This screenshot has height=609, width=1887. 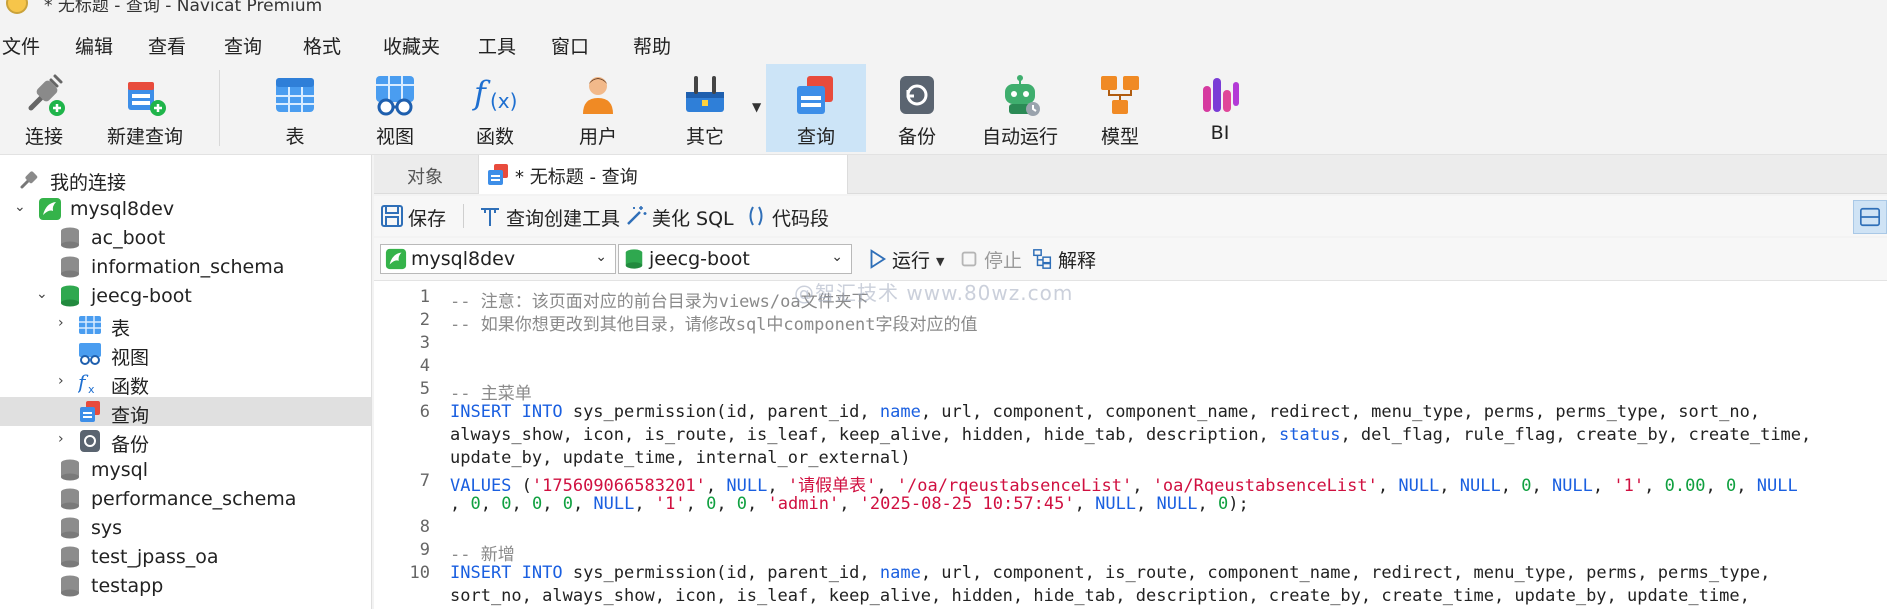 I want to click on user-icon, so click(x=598, y=95).